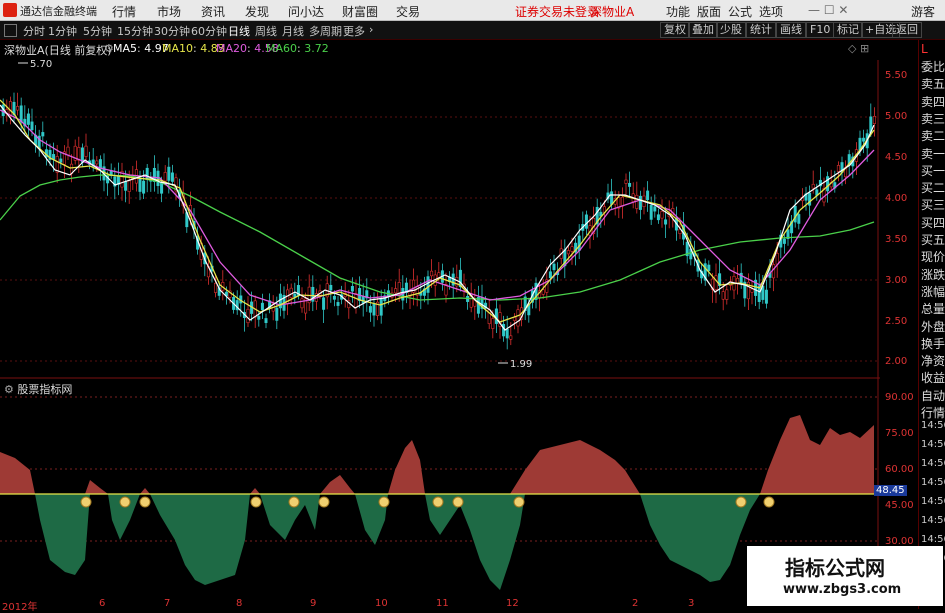 This screenshot has width=945, height=613. I want to click on app-logo-icon, so click(10, 10).